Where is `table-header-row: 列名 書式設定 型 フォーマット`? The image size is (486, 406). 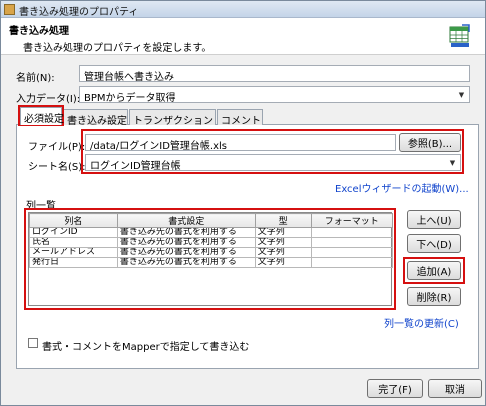 table-header-row: 列名 書式設定 型 フォーマット is located at coordinates (211, 220).